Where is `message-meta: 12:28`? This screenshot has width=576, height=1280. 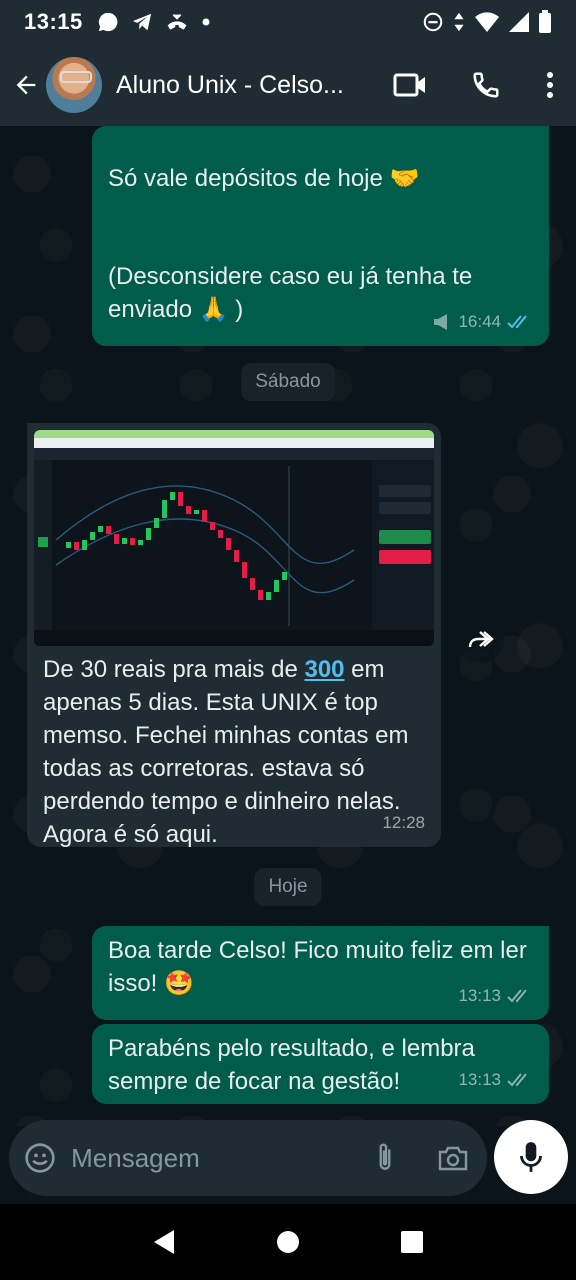 message-meta: 12:28 is located at coordinates (403, 822).